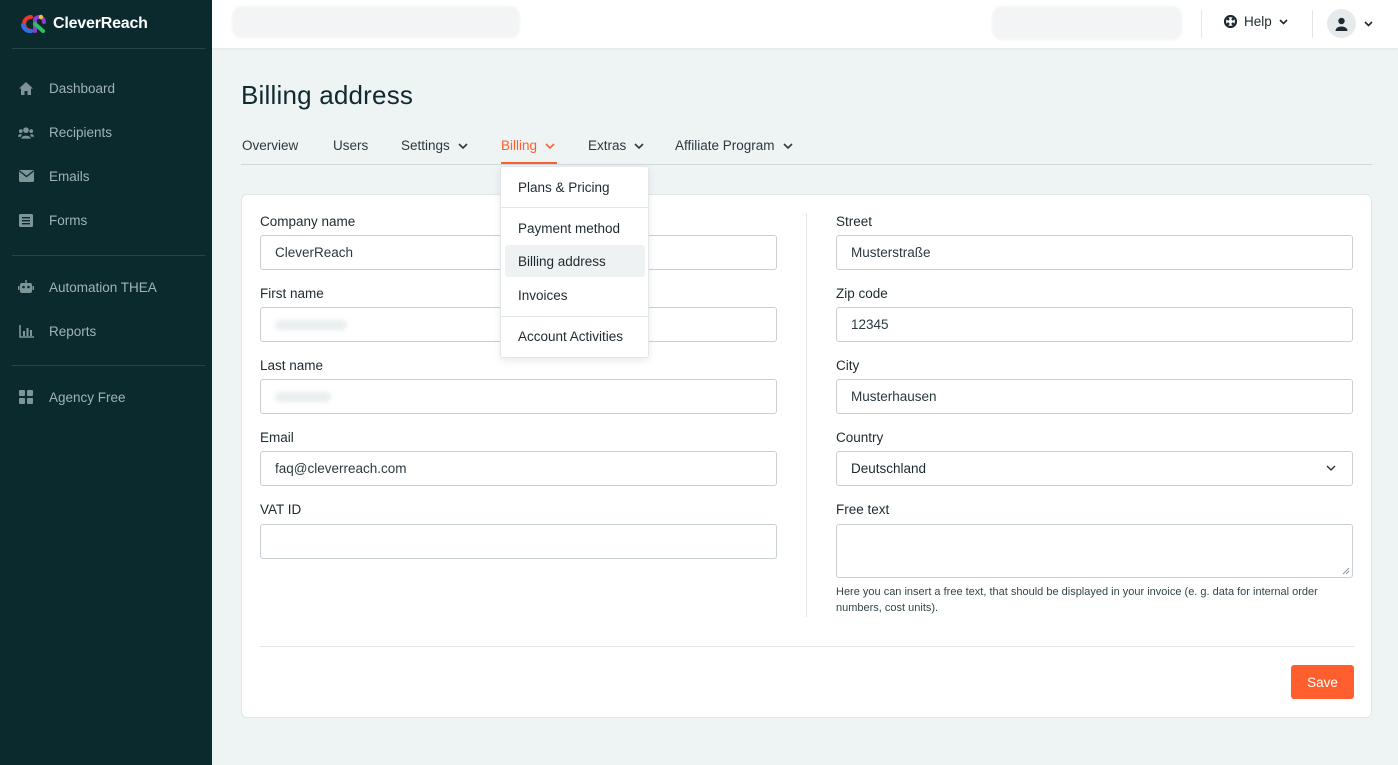  What do you see at coordinates (607, 145) in the screenshot?
I see `tab-label: Extras` at bounding box center [607, 145].